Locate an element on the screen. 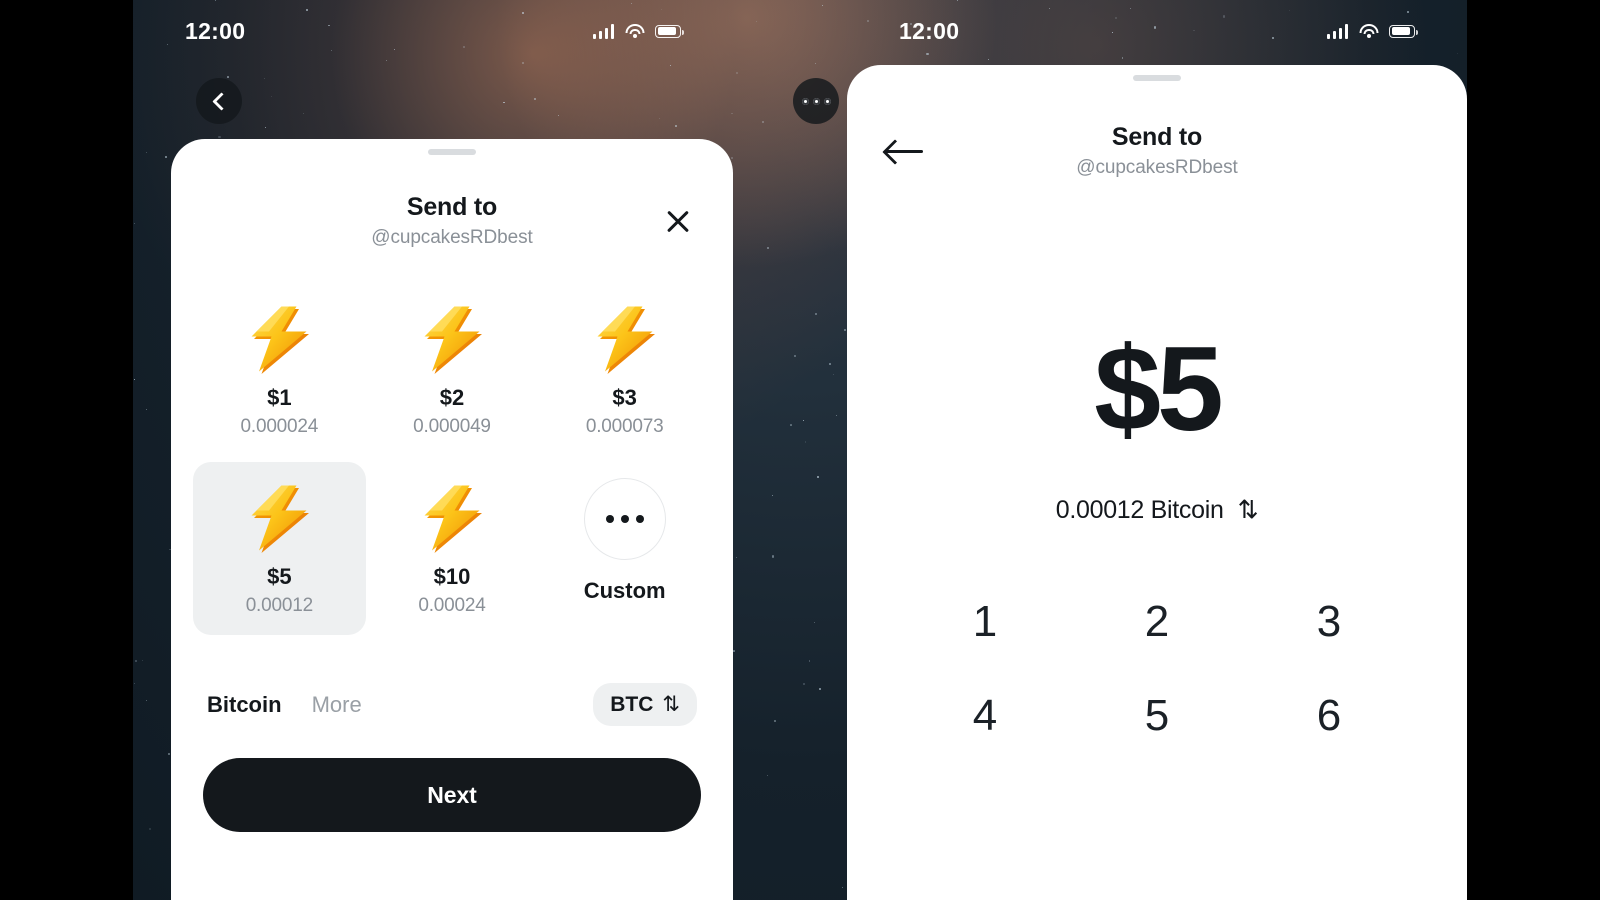 This screenshot has height=900, width=1600. amount-tile-label: $3 is located at coordinates (624, 397).